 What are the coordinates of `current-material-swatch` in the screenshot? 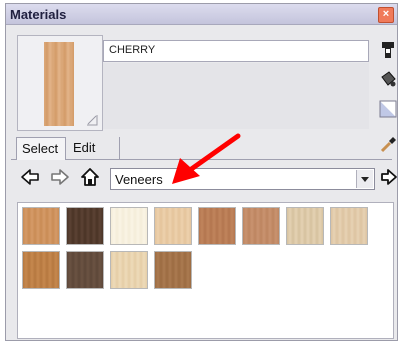 It's located at (59, 84).